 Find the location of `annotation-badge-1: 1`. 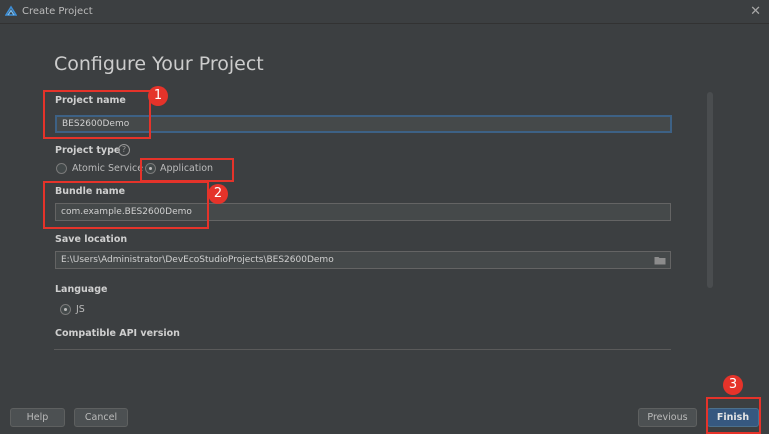

annotation-badge-1: 1 is located at coordinates (158, 96).